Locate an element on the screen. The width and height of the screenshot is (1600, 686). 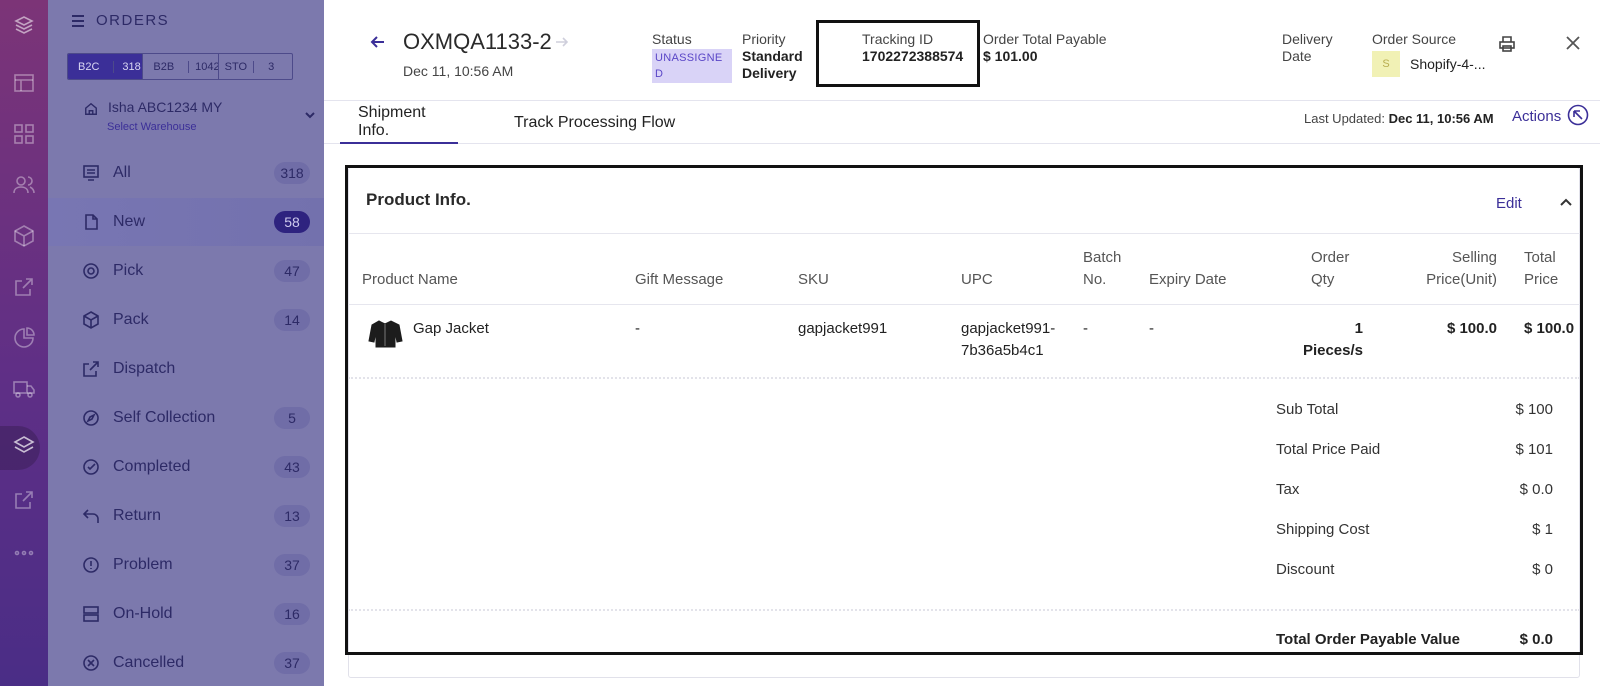
sidebar-item-on-hold: On-Hold 16 is located at coordinates (186, 614).